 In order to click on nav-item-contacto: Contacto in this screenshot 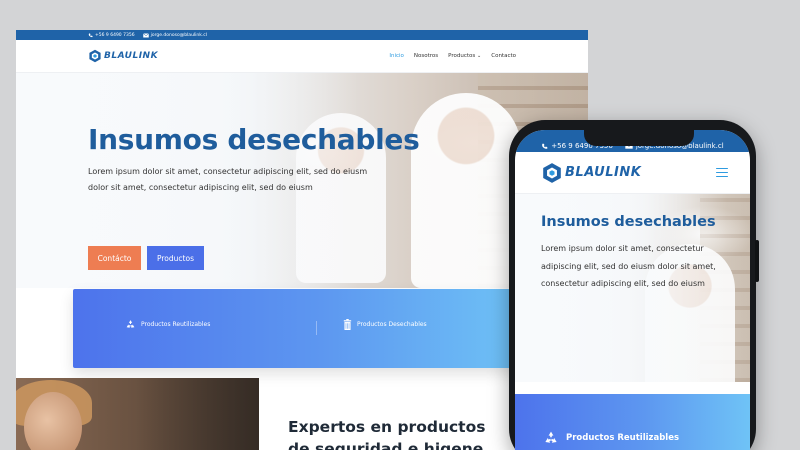, I will do `click(503, 56)`.